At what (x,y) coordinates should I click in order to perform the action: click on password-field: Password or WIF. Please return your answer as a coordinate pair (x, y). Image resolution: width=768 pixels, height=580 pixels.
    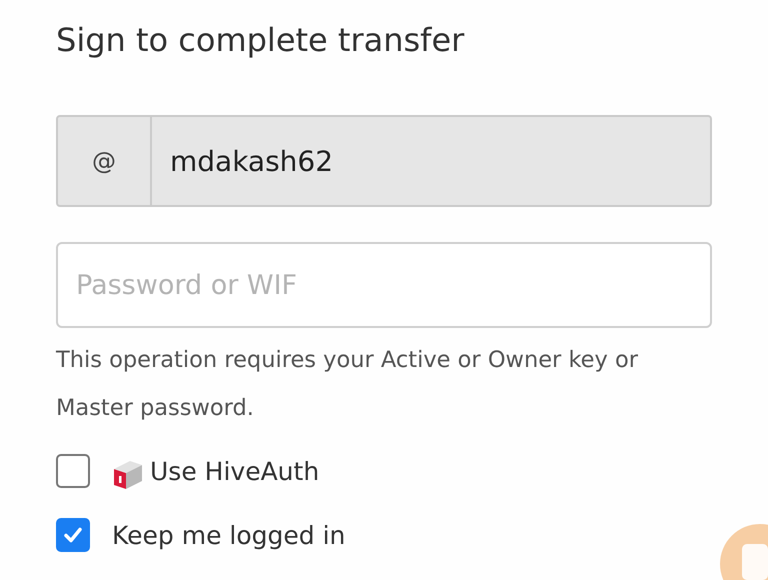
    Looking at the image, I should click on (384, 285).